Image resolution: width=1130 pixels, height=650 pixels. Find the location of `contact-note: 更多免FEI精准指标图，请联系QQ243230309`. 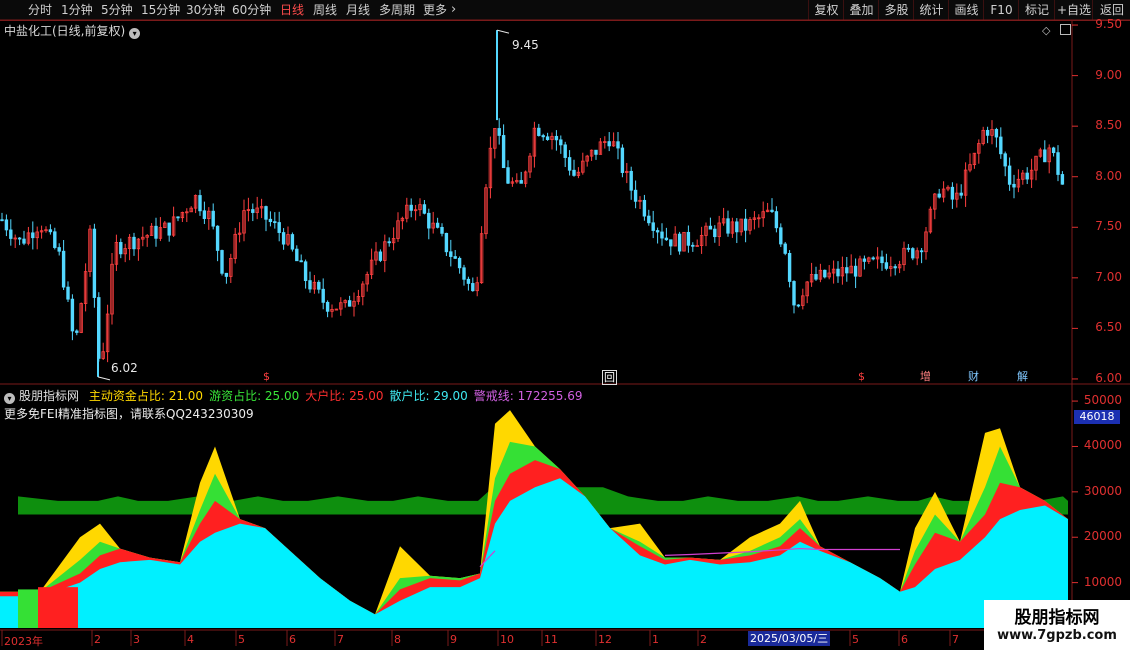

contact-note: 更多免FEI精准指标图，请联系QQ243230309 is located at coordinates (129, 414).